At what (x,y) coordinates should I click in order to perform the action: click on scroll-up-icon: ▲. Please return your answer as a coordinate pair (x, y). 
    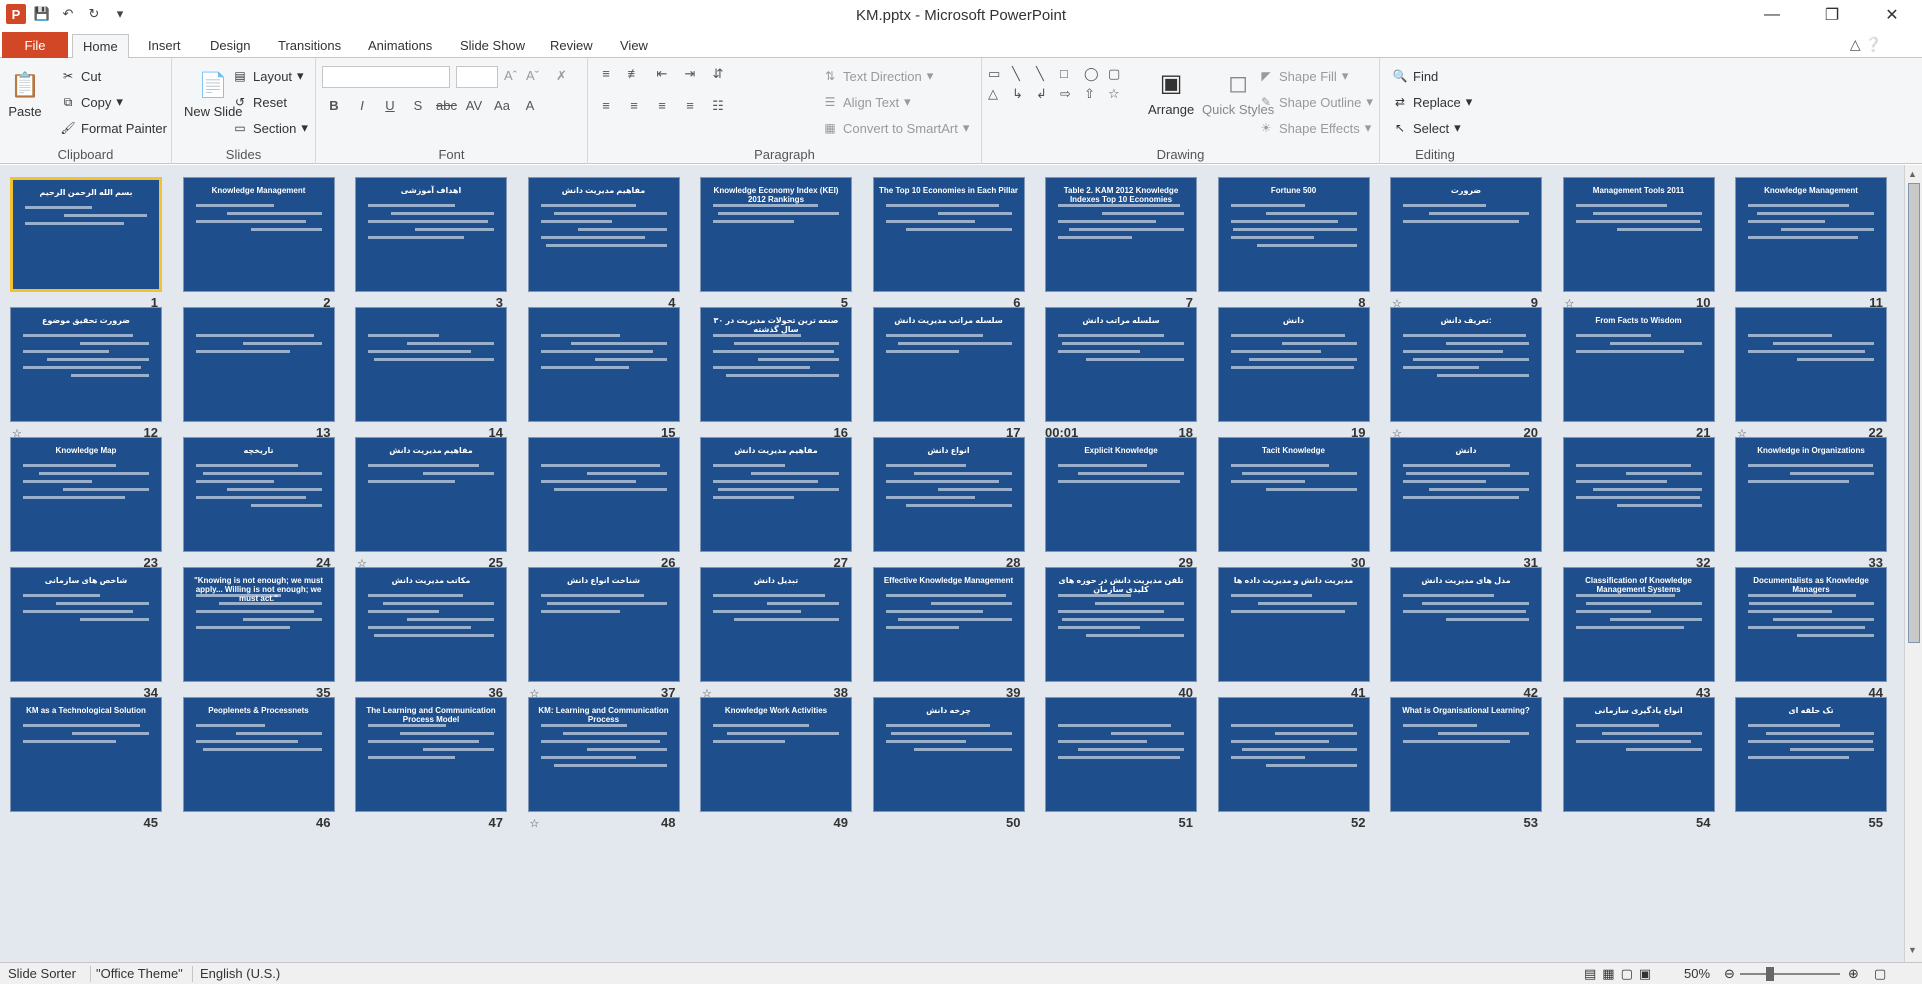
    Looking at the image, I should click on (1912, 174).